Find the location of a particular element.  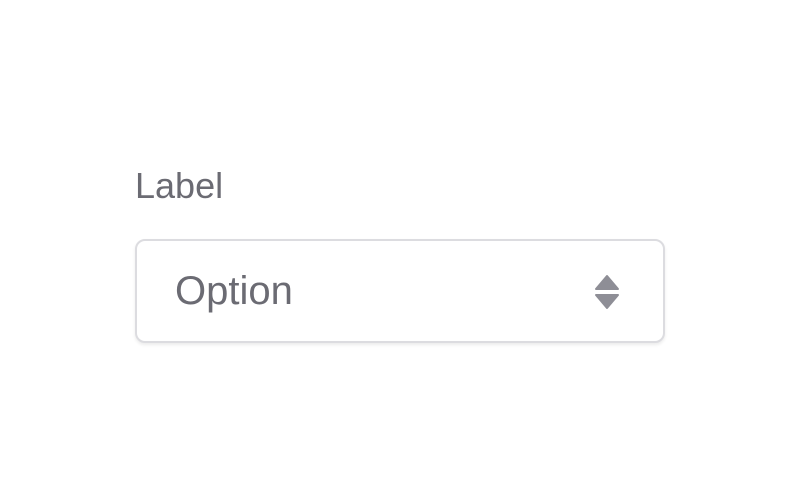

chevron-up-down-icon is located at coordinates (607, 292).